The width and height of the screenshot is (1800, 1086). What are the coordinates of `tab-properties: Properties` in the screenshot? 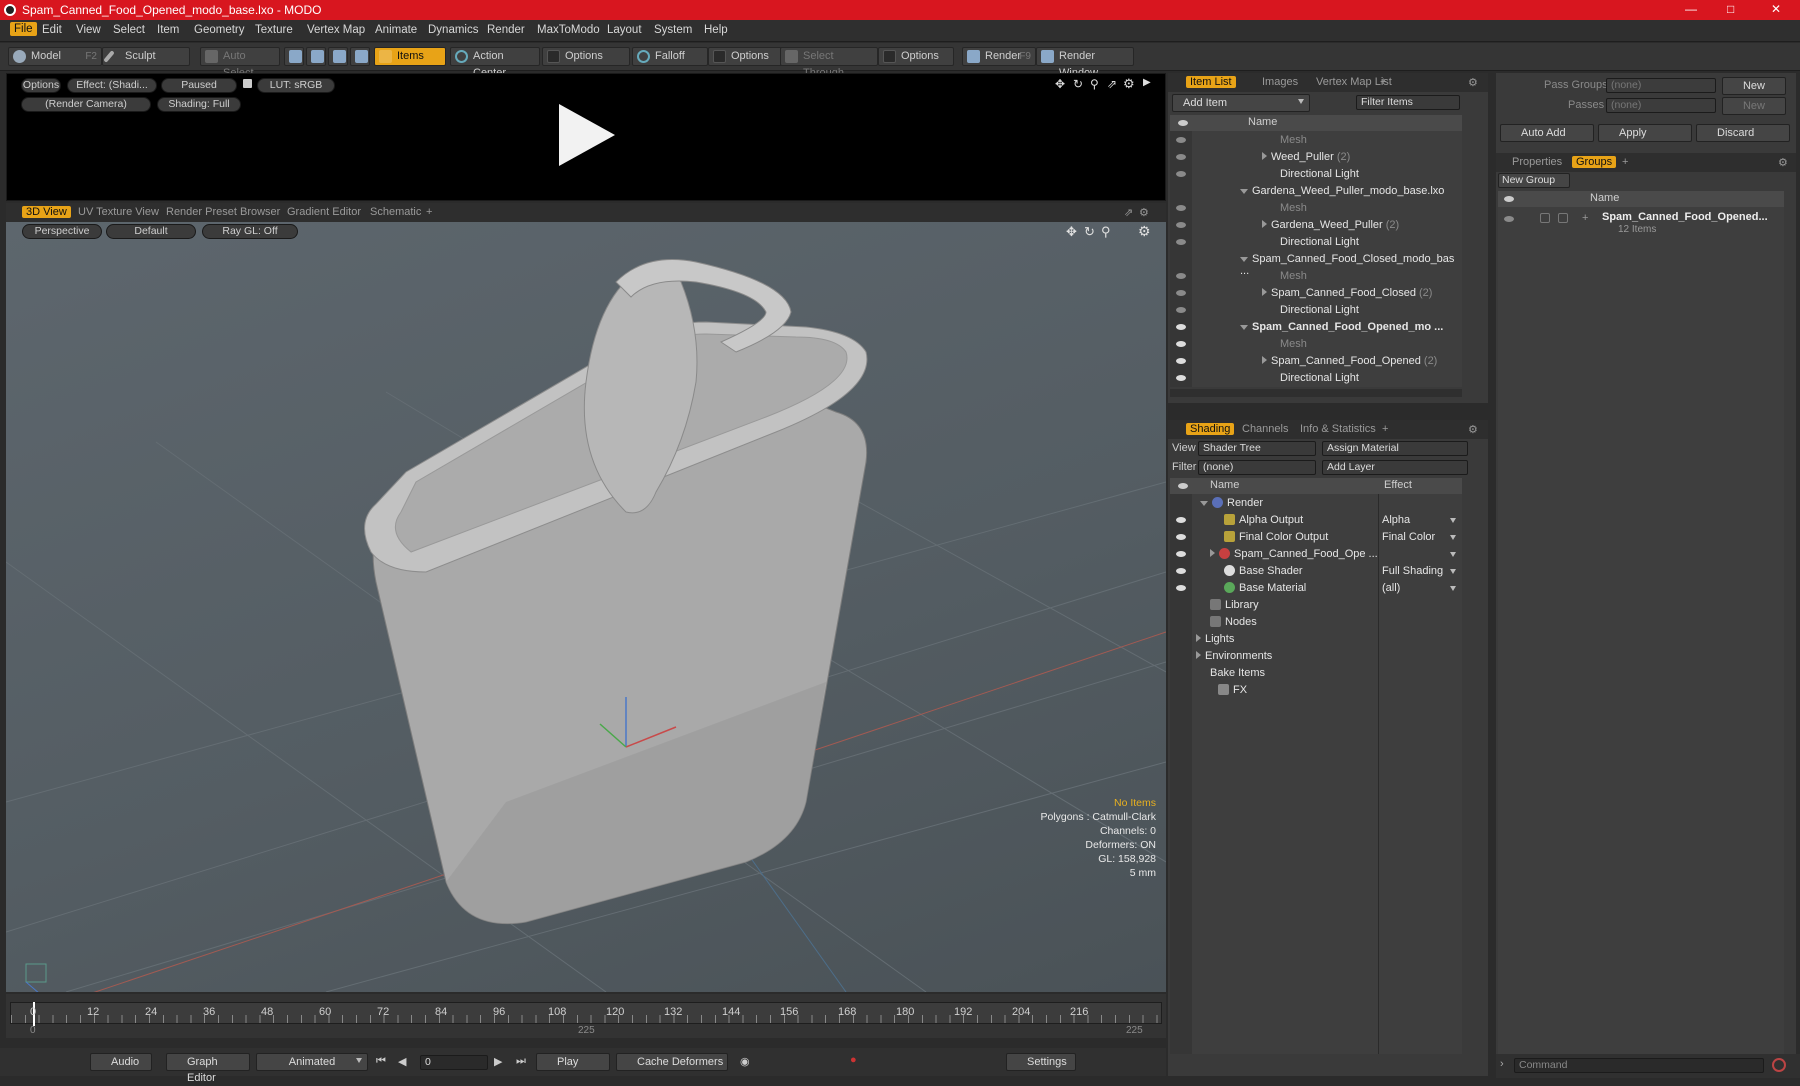 It's located at (1537, 162).